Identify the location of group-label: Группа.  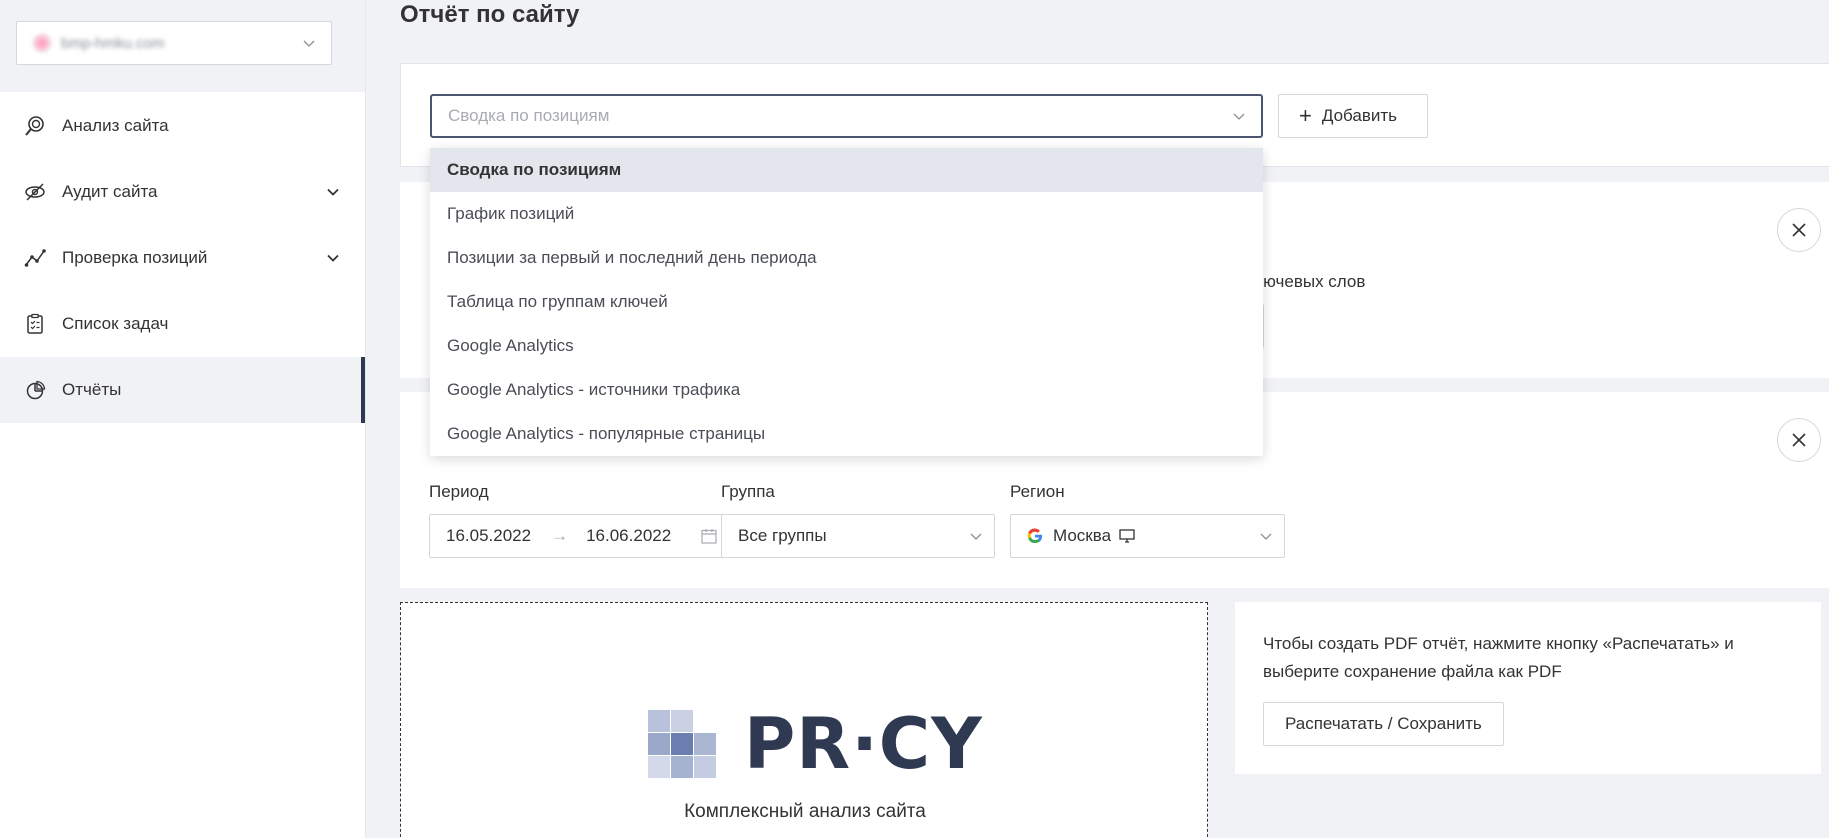
(748, 491).